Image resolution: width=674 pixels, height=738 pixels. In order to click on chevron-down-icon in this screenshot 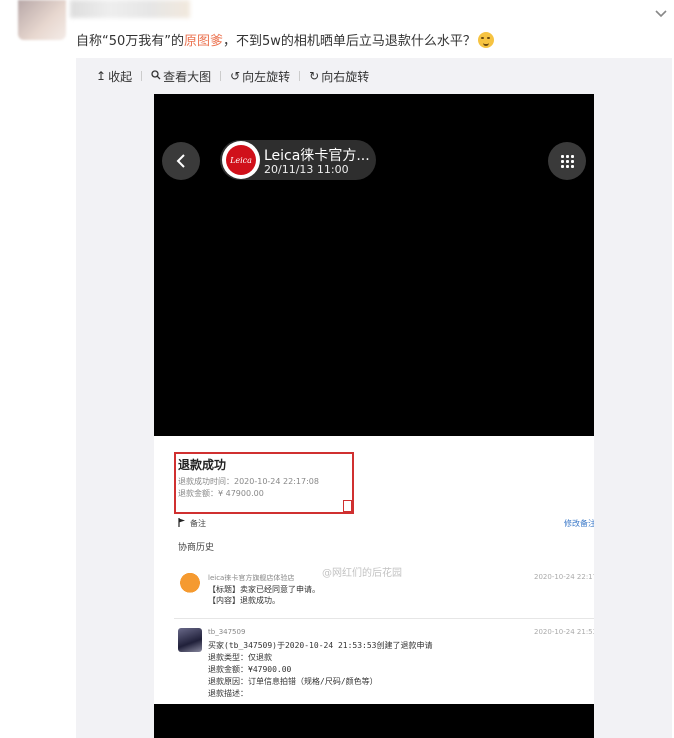, I will do `click(661, 13)`.